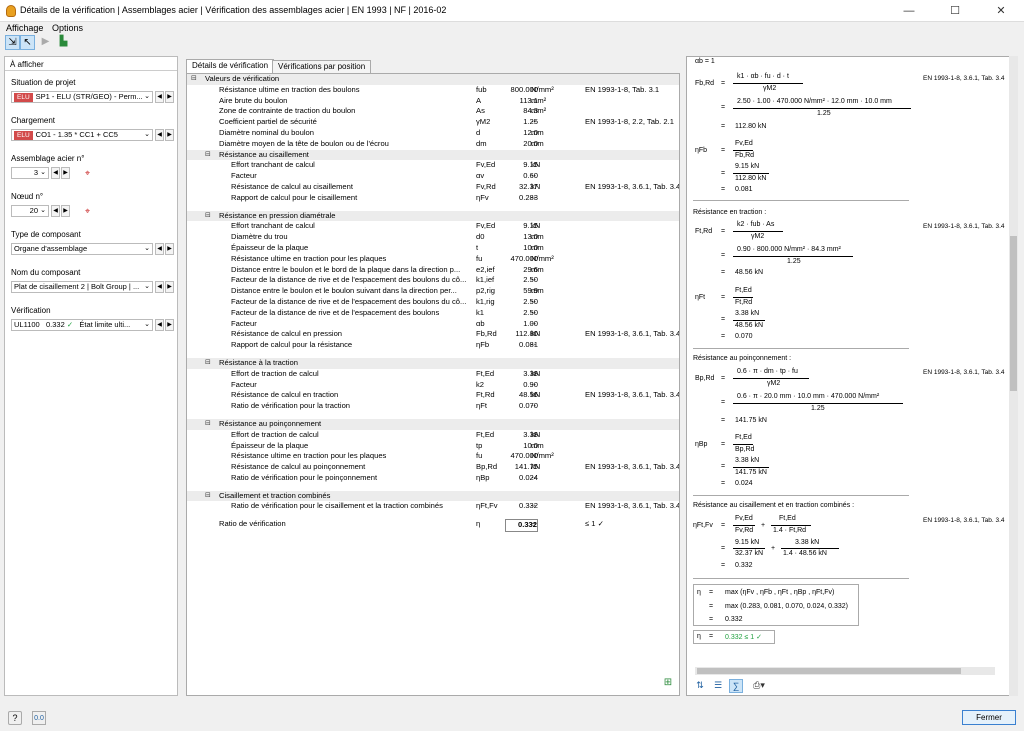  What do you see at coordinates (87, 173) in the screenshot?
I see `pick-member-icon: ⌖` at bounding box center [87, 173].